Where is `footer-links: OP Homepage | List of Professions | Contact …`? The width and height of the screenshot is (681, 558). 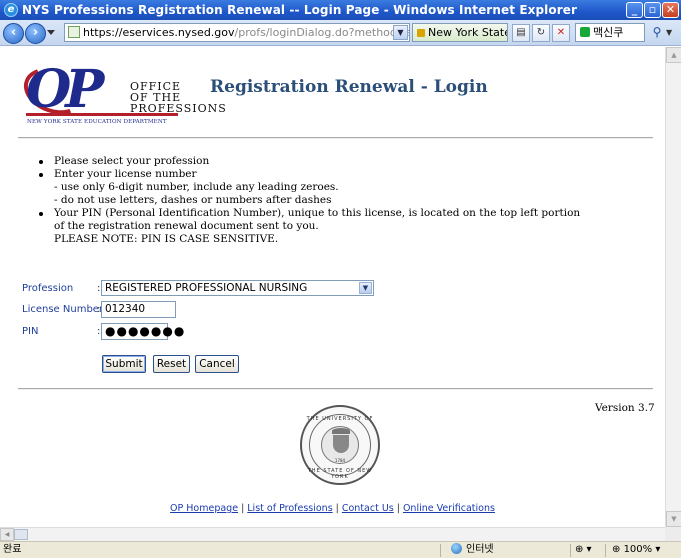 footer-links: OP Homepage | List of Professions | Contact … is located at coordinates (332, 508).